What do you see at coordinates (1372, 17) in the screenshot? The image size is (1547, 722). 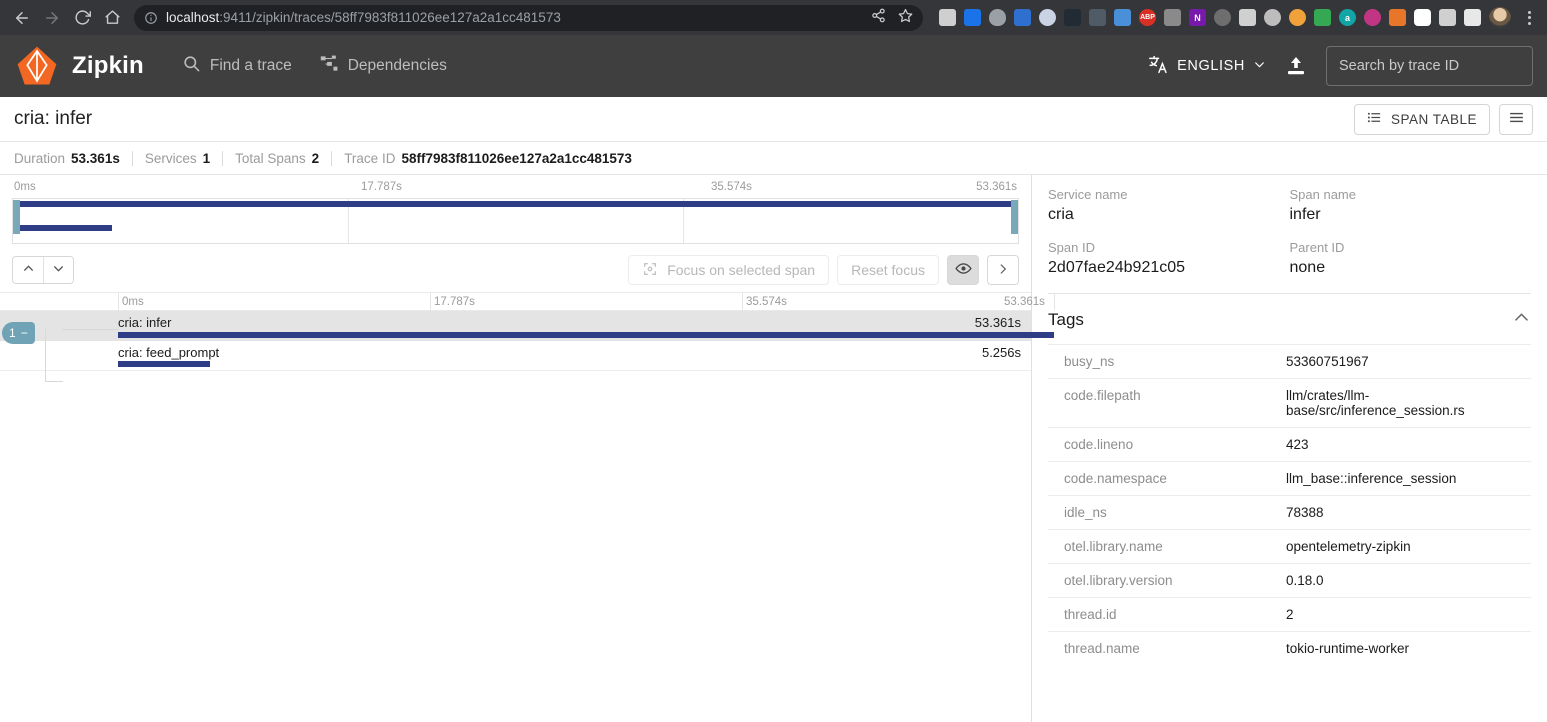 I see `ext-instagram-icon` at bounding box center [1372, 17].